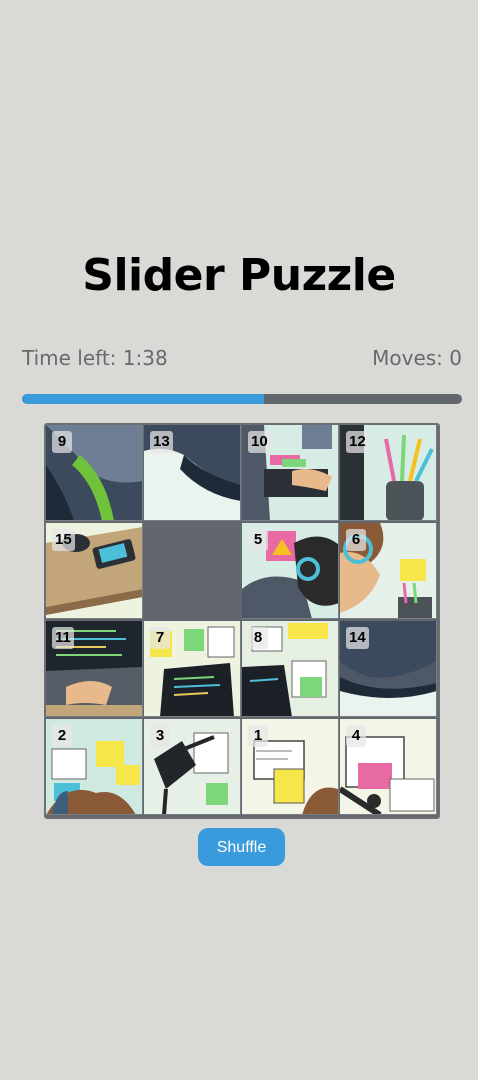 The width and height of the screenshot is (478, 1080). What do you see at coordinates (62, 736) in the screenshot?
I see `tile-number: 2` at bounding box center [62, 736].